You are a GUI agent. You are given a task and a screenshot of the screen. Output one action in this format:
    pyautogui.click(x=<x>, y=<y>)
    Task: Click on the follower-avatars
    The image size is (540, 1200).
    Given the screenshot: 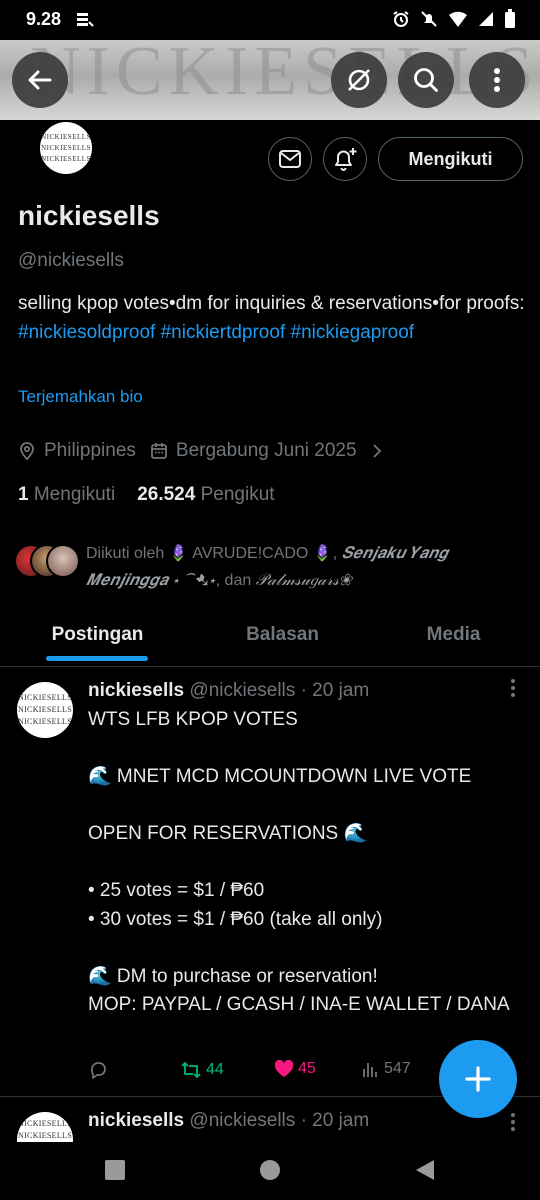 What is the action you would take?
    pyautogui.click(x=47, y=562)
    